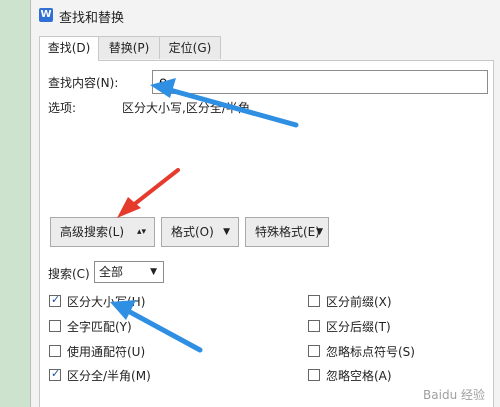  Describe the element at coordinates (190, 47) in the screenshot. I see `tab-goto: 定位(G)` at that location.